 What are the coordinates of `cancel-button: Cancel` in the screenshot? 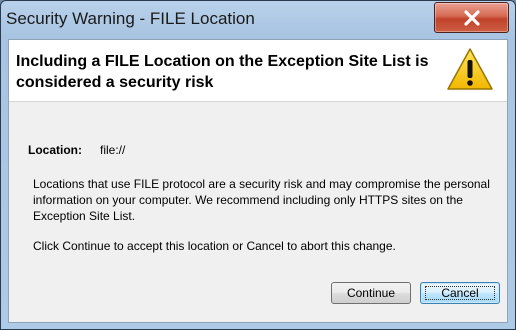 It's located at (460, 293).